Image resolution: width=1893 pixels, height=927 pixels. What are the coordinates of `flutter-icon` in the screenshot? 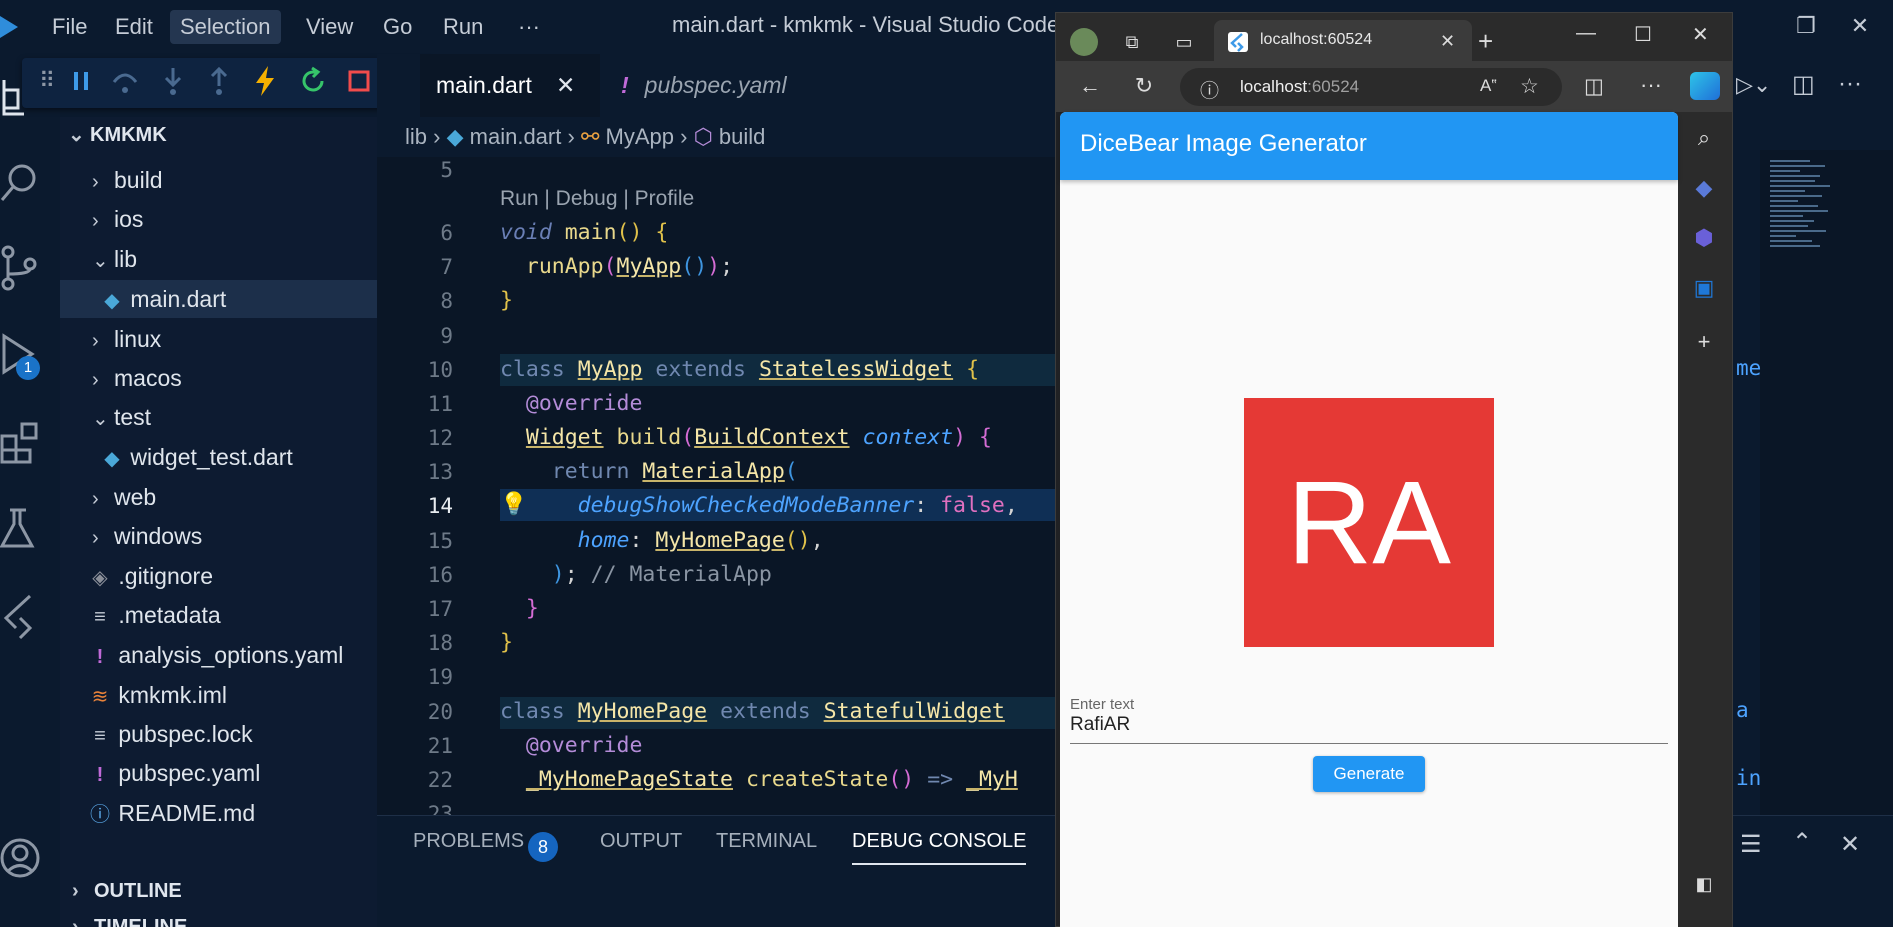 It's located at (18, 616).